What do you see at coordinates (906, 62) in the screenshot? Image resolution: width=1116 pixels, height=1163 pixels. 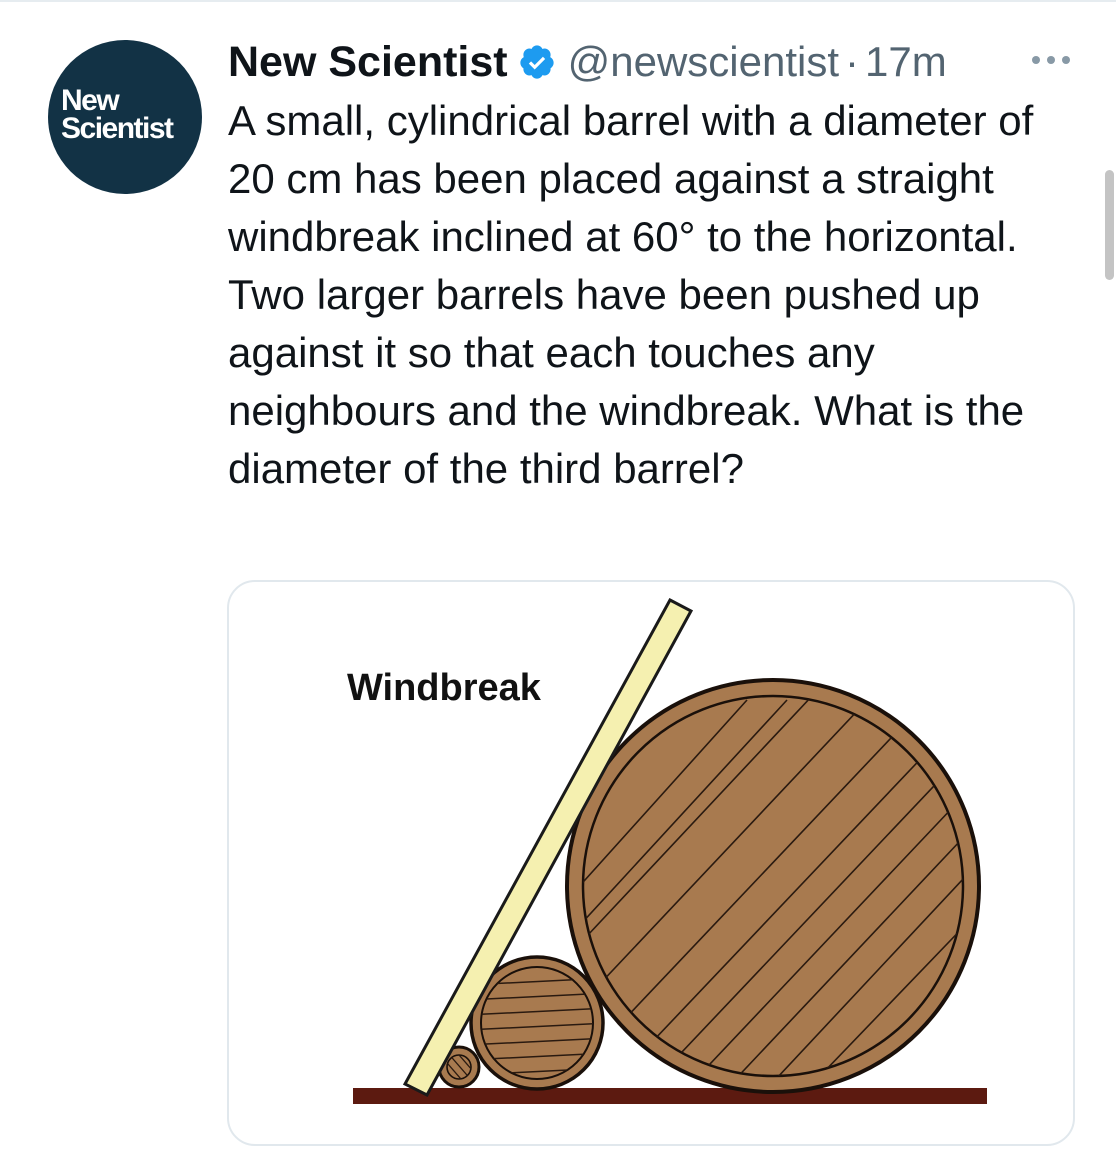 I see `tweet-timestamp: 17m` at bounding box center [906, 62].